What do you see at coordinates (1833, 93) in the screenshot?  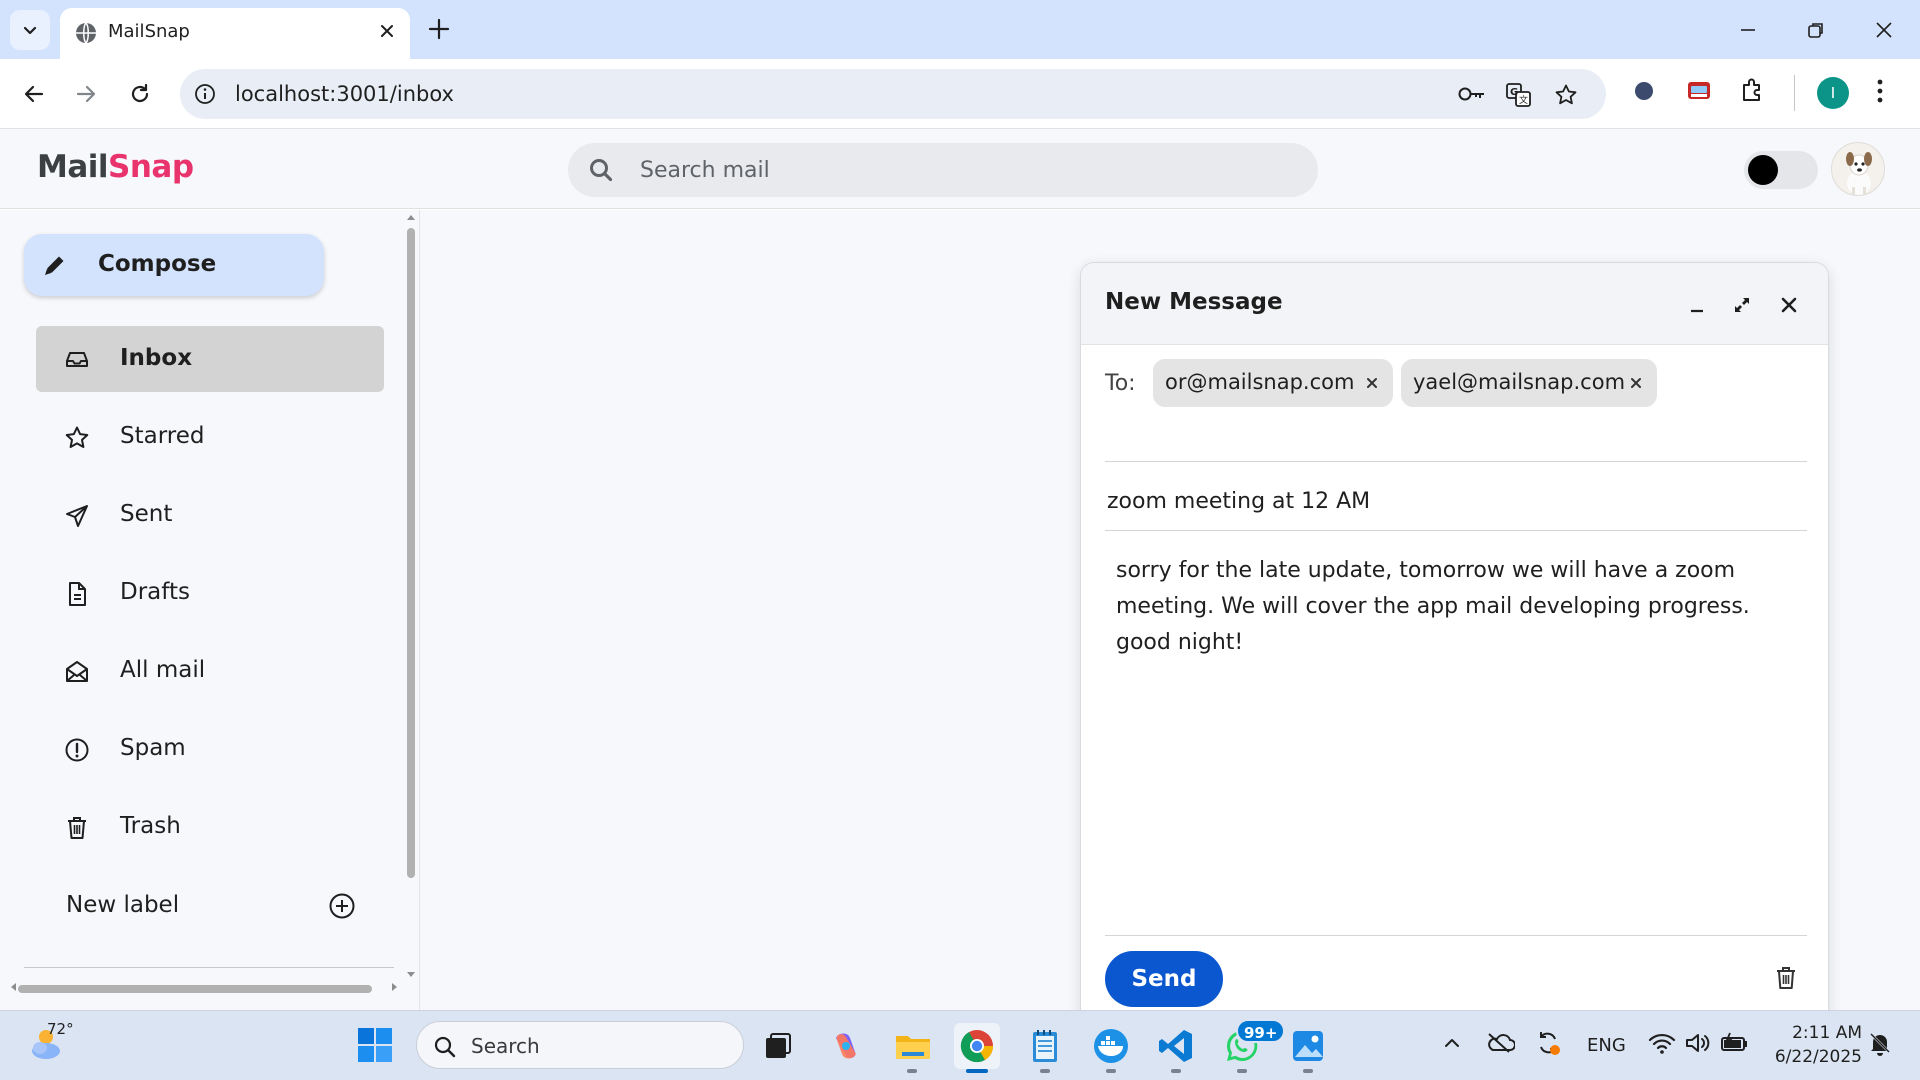 I see `profile-avatar: I` at bounding box center [1833, 93].